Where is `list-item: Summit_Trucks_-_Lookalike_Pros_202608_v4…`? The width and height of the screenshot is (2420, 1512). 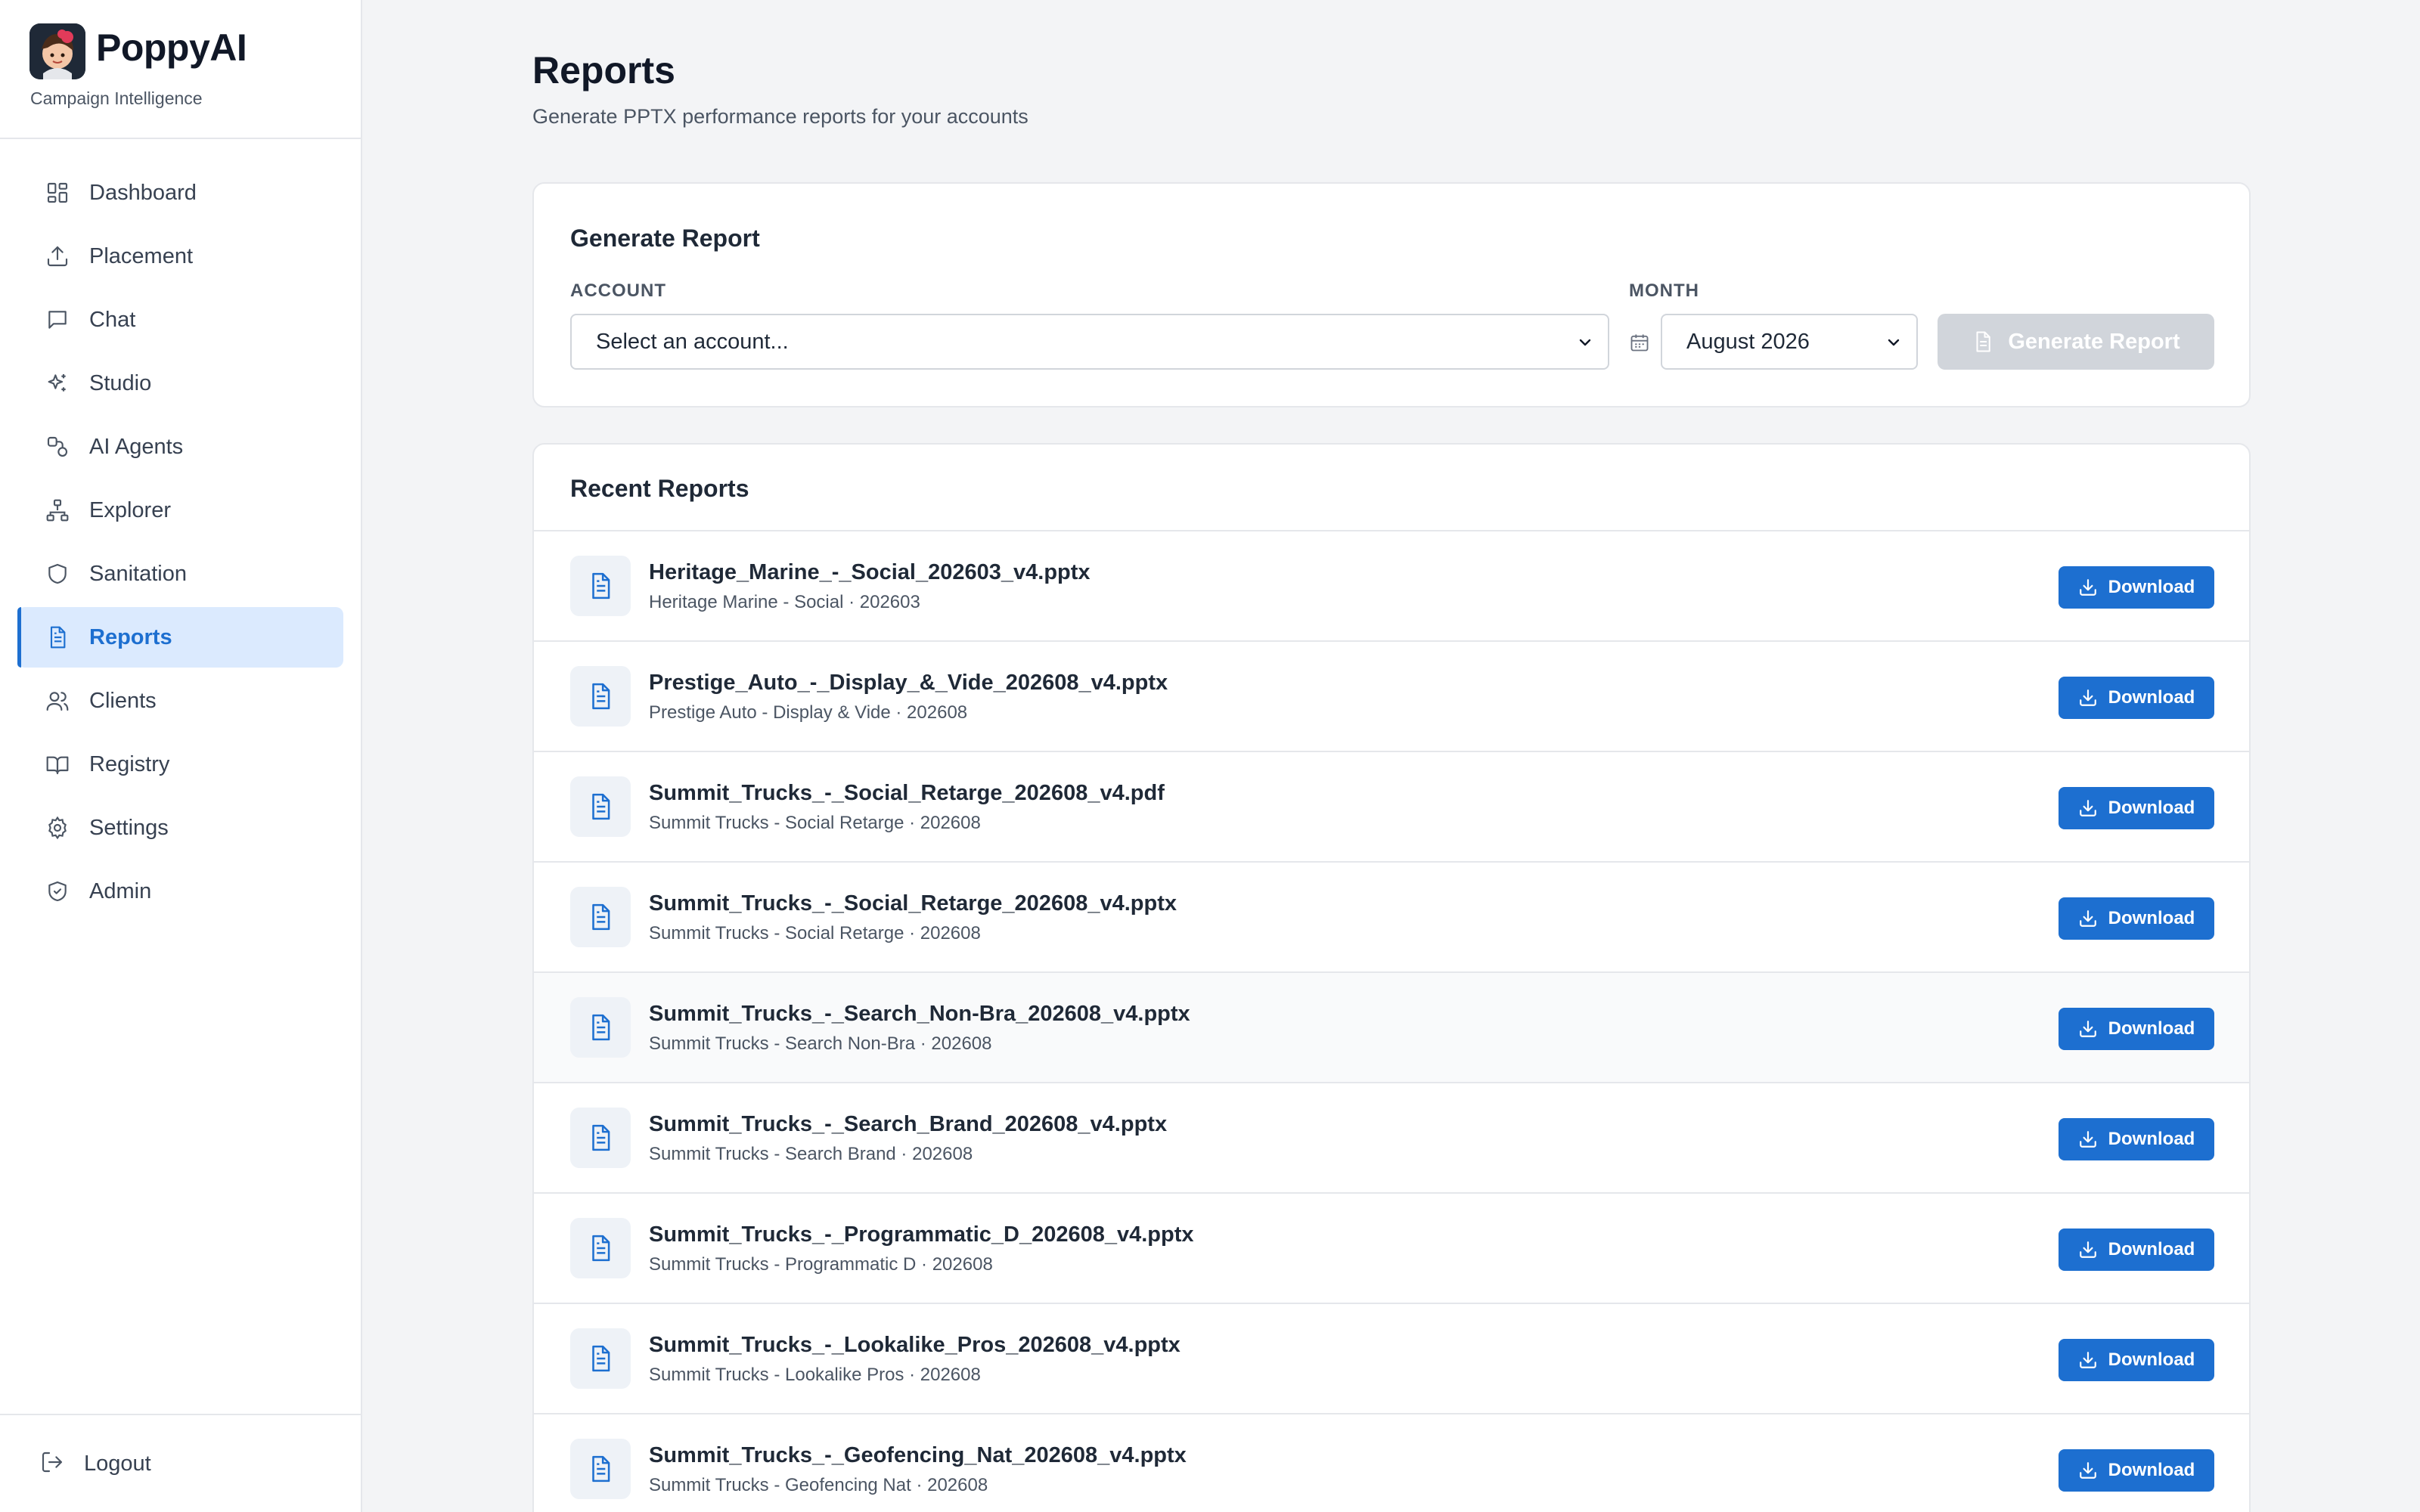 list-item: Summit_Trucks_-_Lookalike_Pros_202608_v4… is located at coordinates (1391, 1359).